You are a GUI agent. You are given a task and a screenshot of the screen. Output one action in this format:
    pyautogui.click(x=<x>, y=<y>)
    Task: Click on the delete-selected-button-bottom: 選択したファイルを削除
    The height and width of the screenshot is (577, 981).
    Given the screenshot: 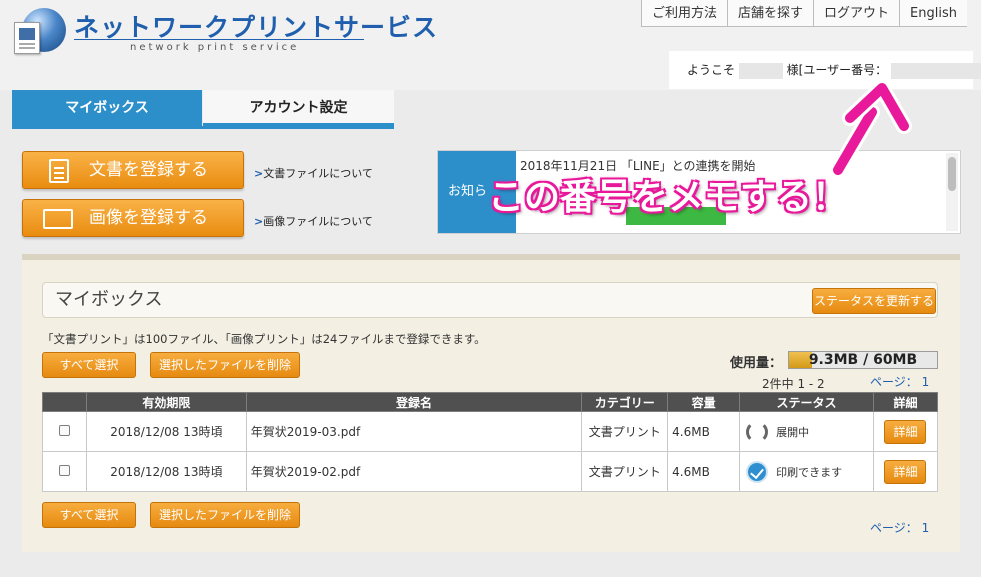 What is the action you would take?
    pyautogui.click(x=225, y=515)
    